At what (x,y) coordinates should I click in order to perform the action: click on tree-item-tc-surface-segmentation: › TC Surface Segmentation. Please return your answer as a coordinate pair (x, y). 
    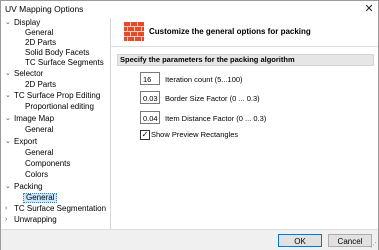
    Looking at the image, I should click on (55, 209).